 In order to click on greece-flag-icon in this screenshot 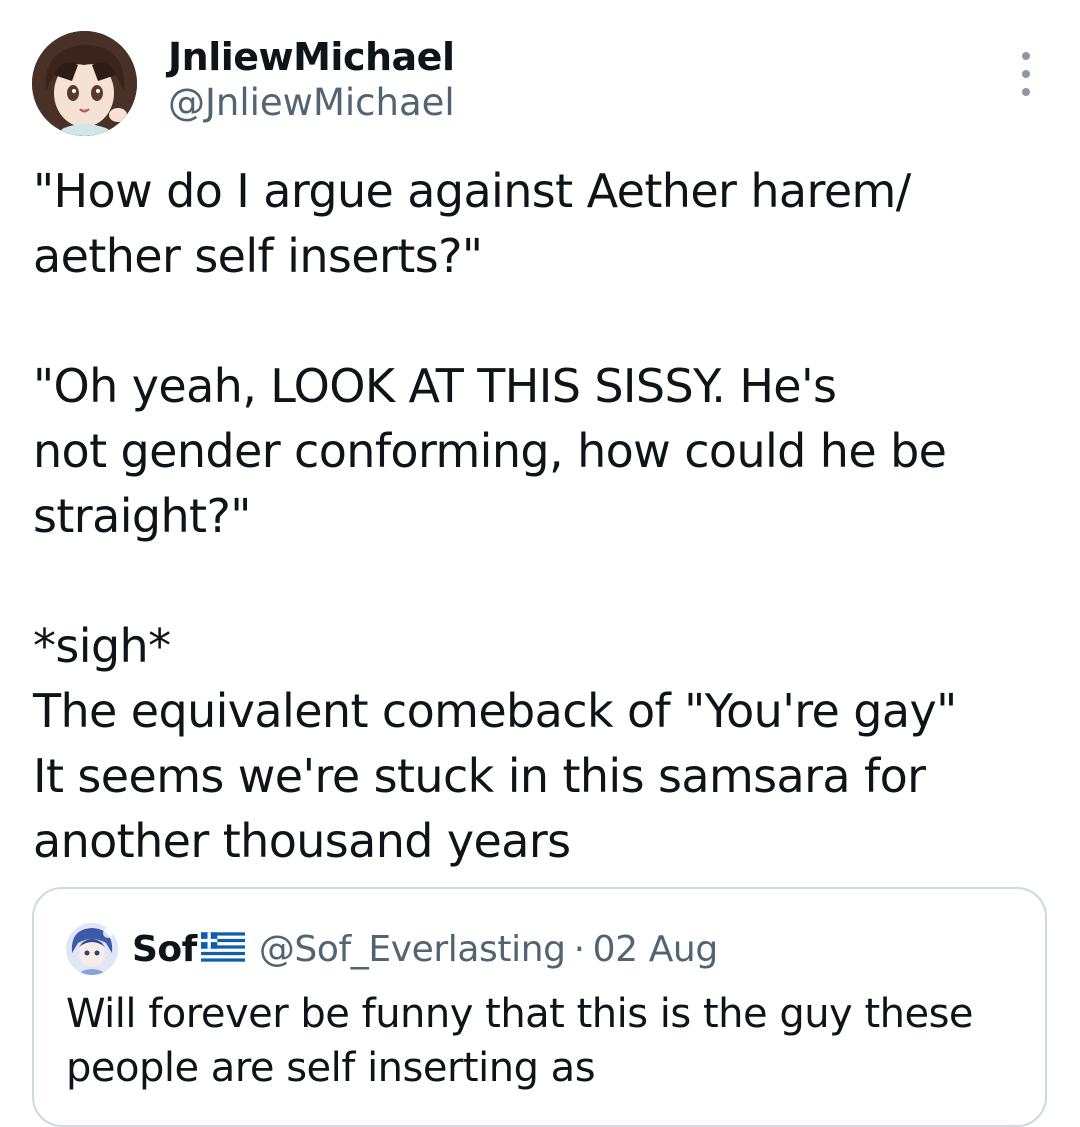, I will do `click(222, 949)`.